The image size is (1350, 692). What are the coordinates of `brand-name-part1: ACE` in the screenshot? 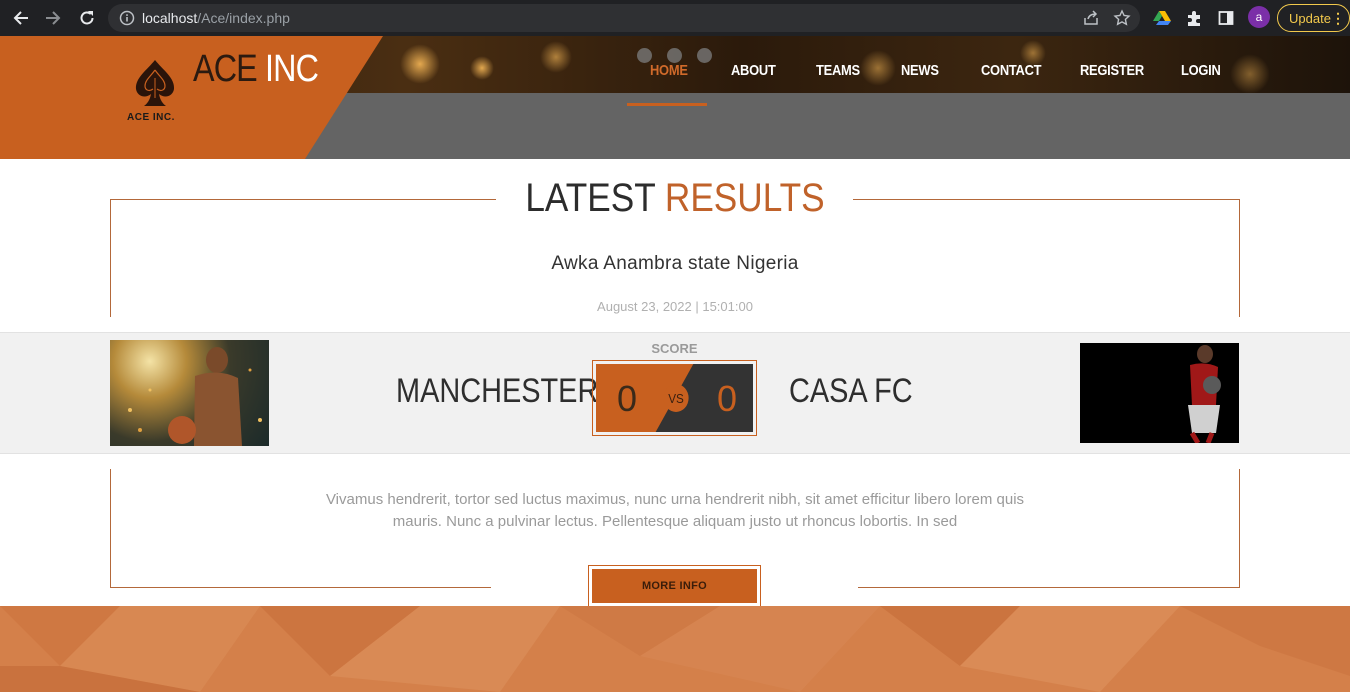 It's located at (229, 69).